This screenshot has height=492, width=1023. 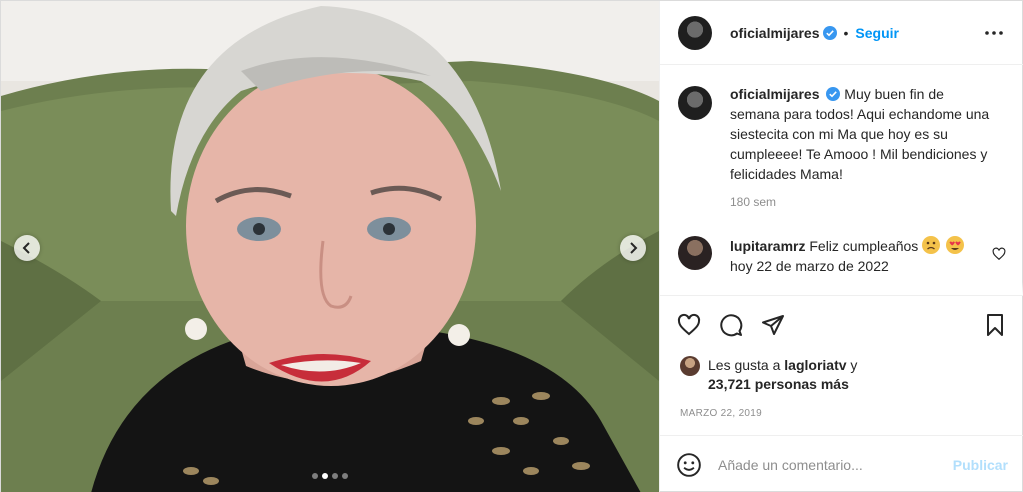 What do you see at coordinates (931, 245) in the screenshot?
I see `sad-face-emoji-icon` at bounding box center [931, 245].